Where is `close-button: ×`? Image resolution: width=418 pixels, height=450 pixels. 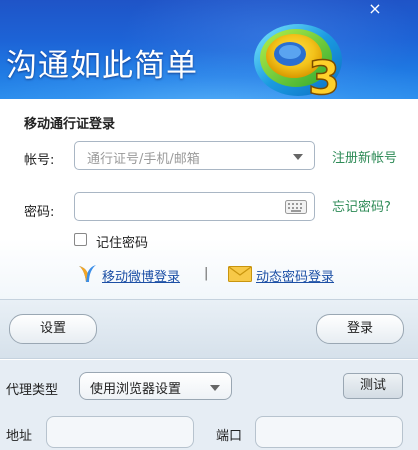 close-button: × is located at coordinates (375, 9).